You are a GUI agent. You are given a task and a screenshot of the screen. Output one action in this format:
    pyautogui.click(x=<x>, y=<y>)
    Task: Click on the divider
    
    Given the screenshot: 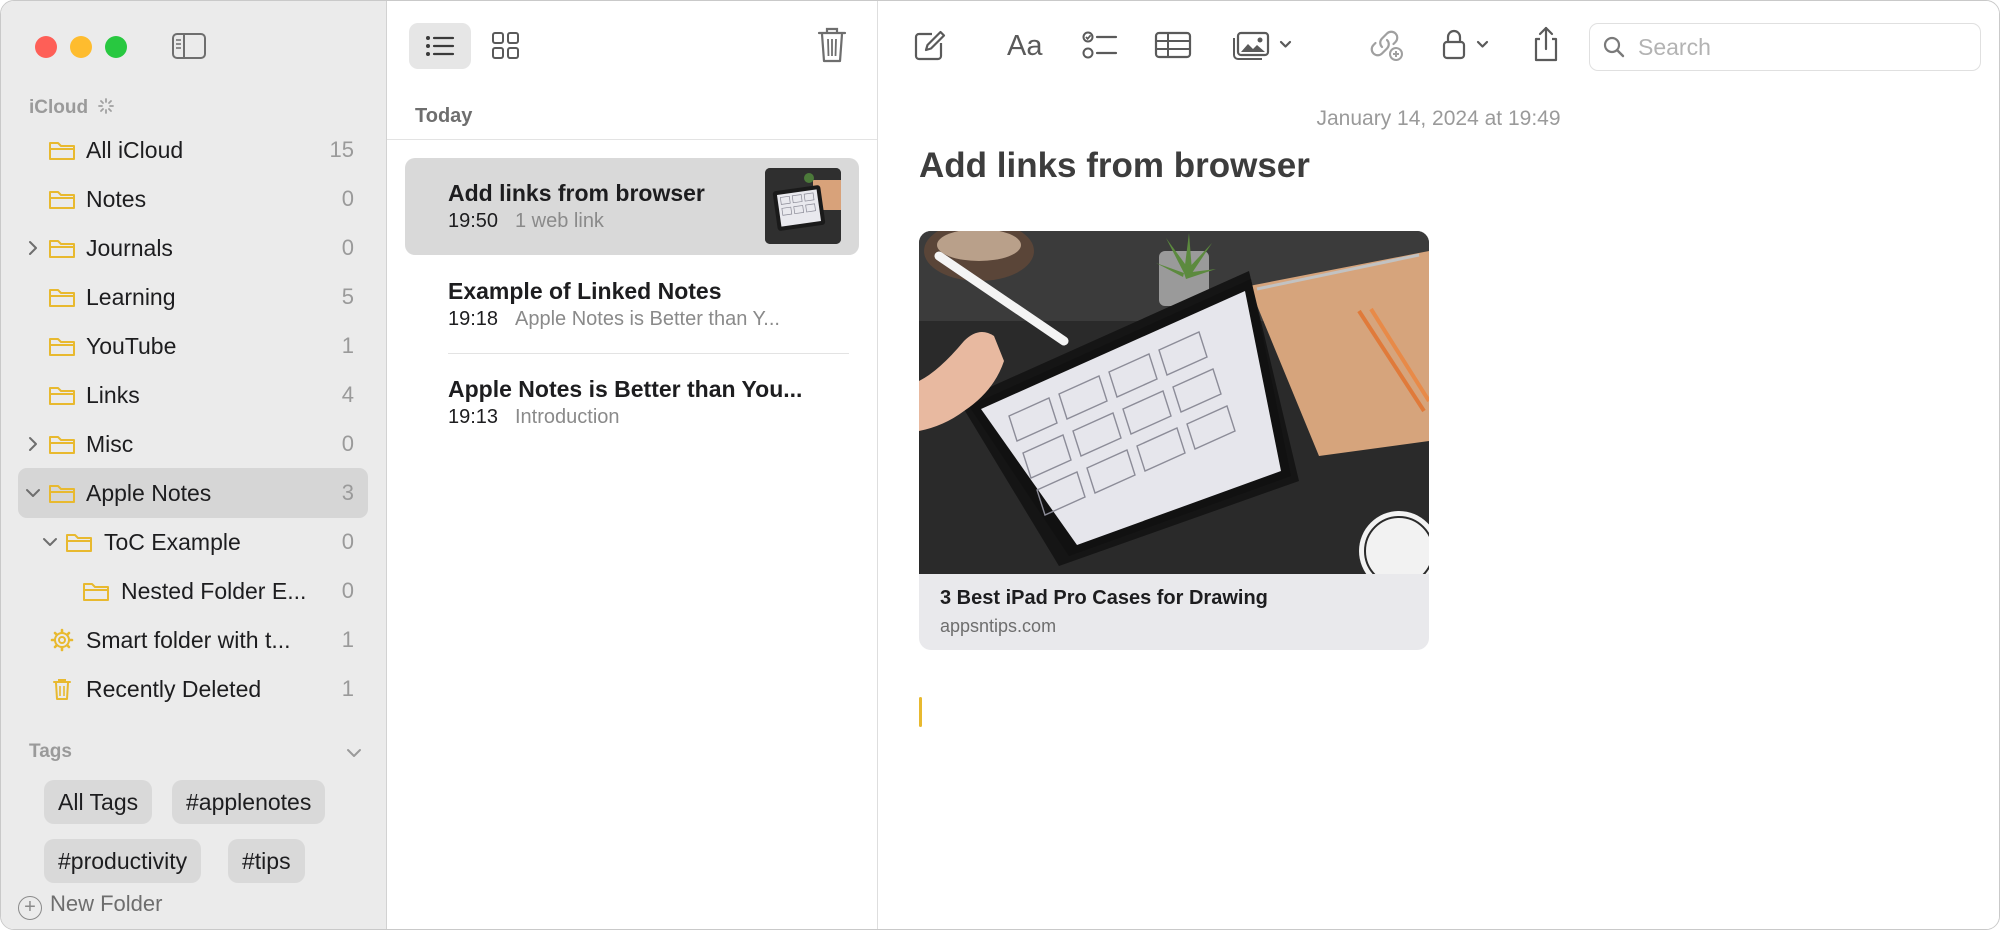 What is the action you would take?
    pyautogui.click(x=632, y=139)
    